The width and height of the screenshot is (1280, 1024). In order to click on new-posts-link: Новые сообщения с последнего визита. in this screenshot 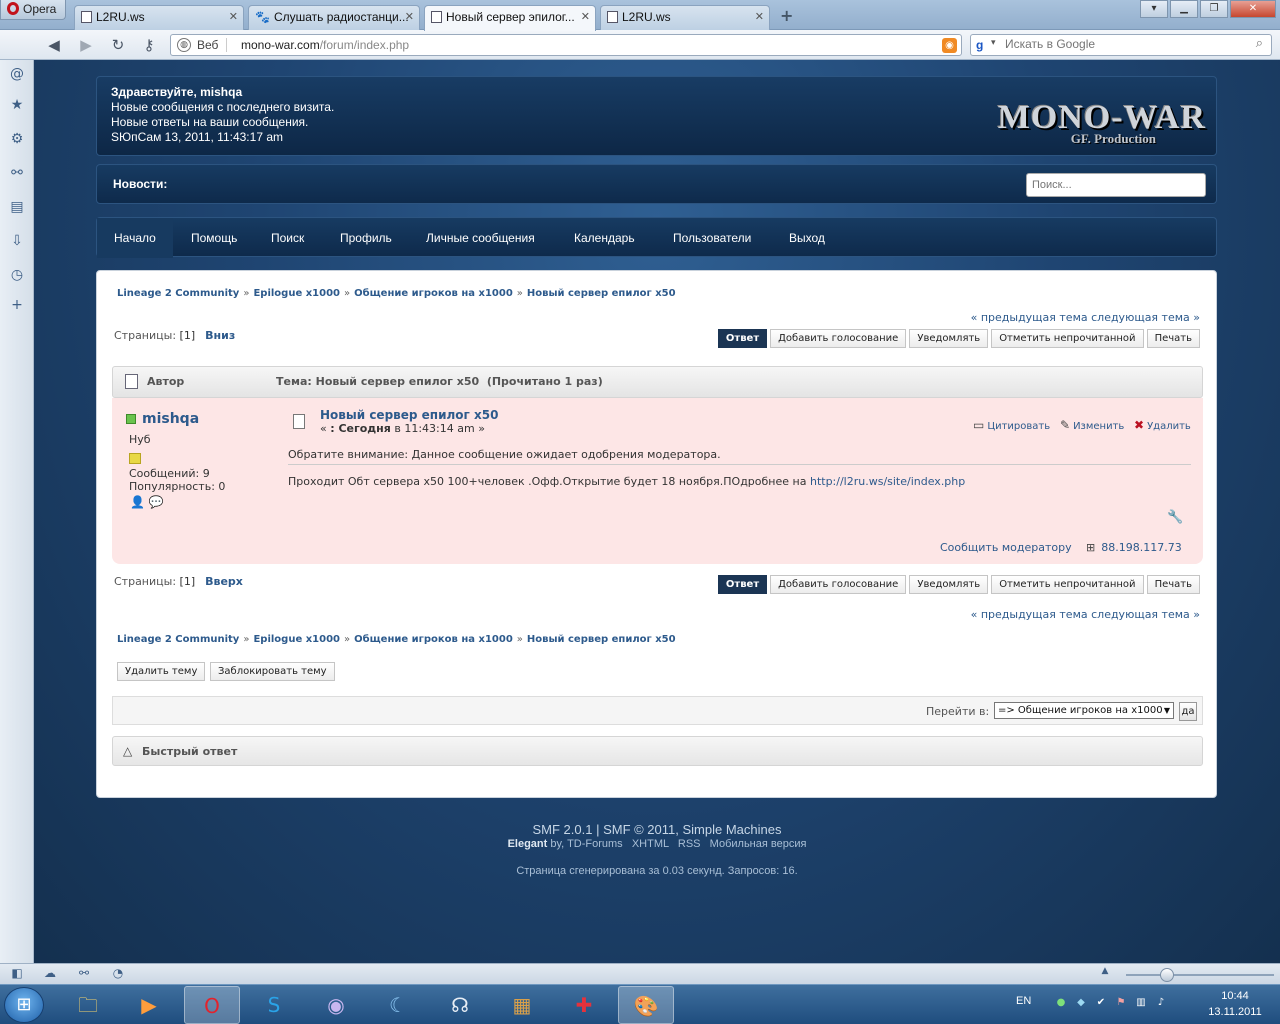, I will do `click(222, 107)`.